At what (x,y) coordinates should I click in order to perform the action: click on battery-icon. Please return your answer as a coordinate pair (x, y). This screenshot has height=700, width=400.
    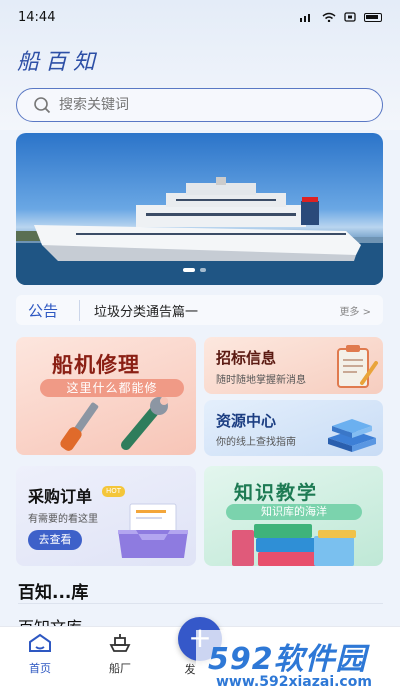
    Looking at the image, I should click on (373, 17).